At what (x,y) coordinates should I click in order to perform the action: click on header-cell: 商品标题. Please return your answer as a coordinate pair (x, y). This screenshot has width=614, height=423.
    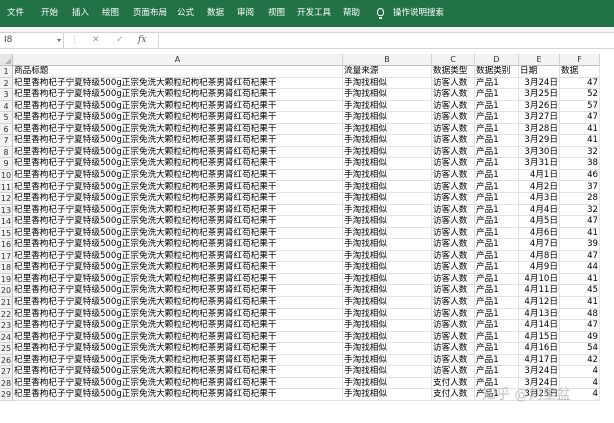
    Looking at the image, I should click on (178, 72).